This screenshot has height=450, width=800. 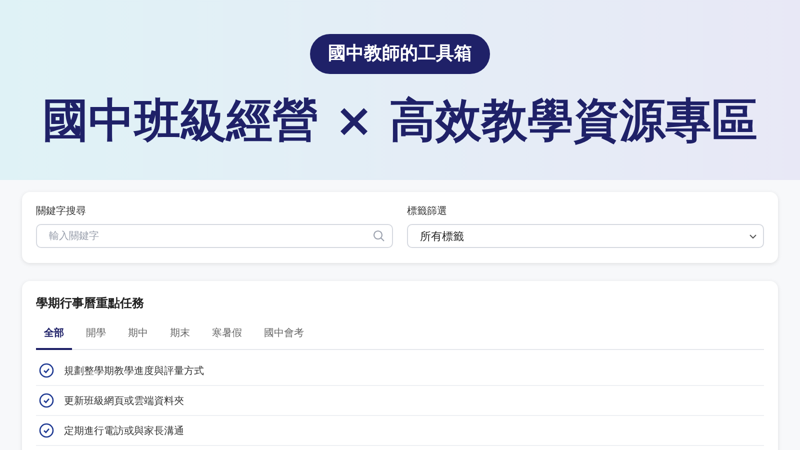 I want to click on task-text: 更新班級網頁或雲端資料夾, so click(x=124, y=401).